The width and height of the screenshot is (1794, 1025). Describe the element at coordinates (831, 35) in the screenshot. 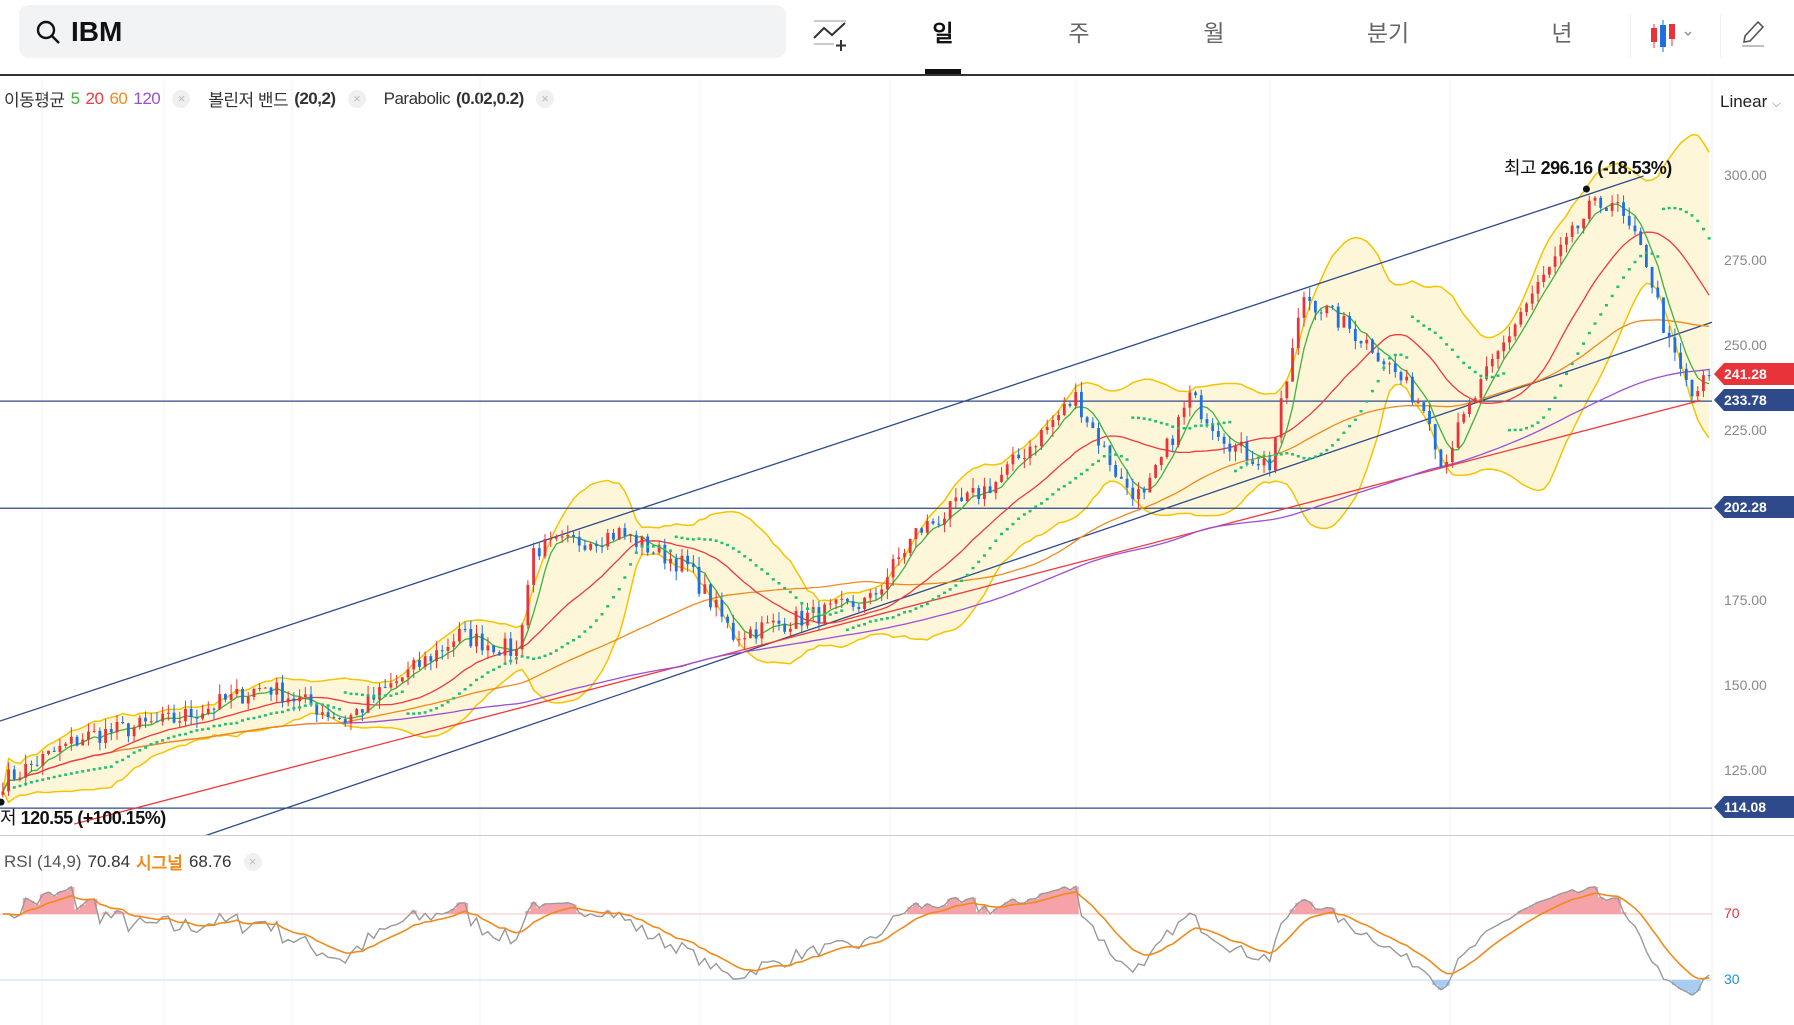

I see `add-indicator-icon` at that location.